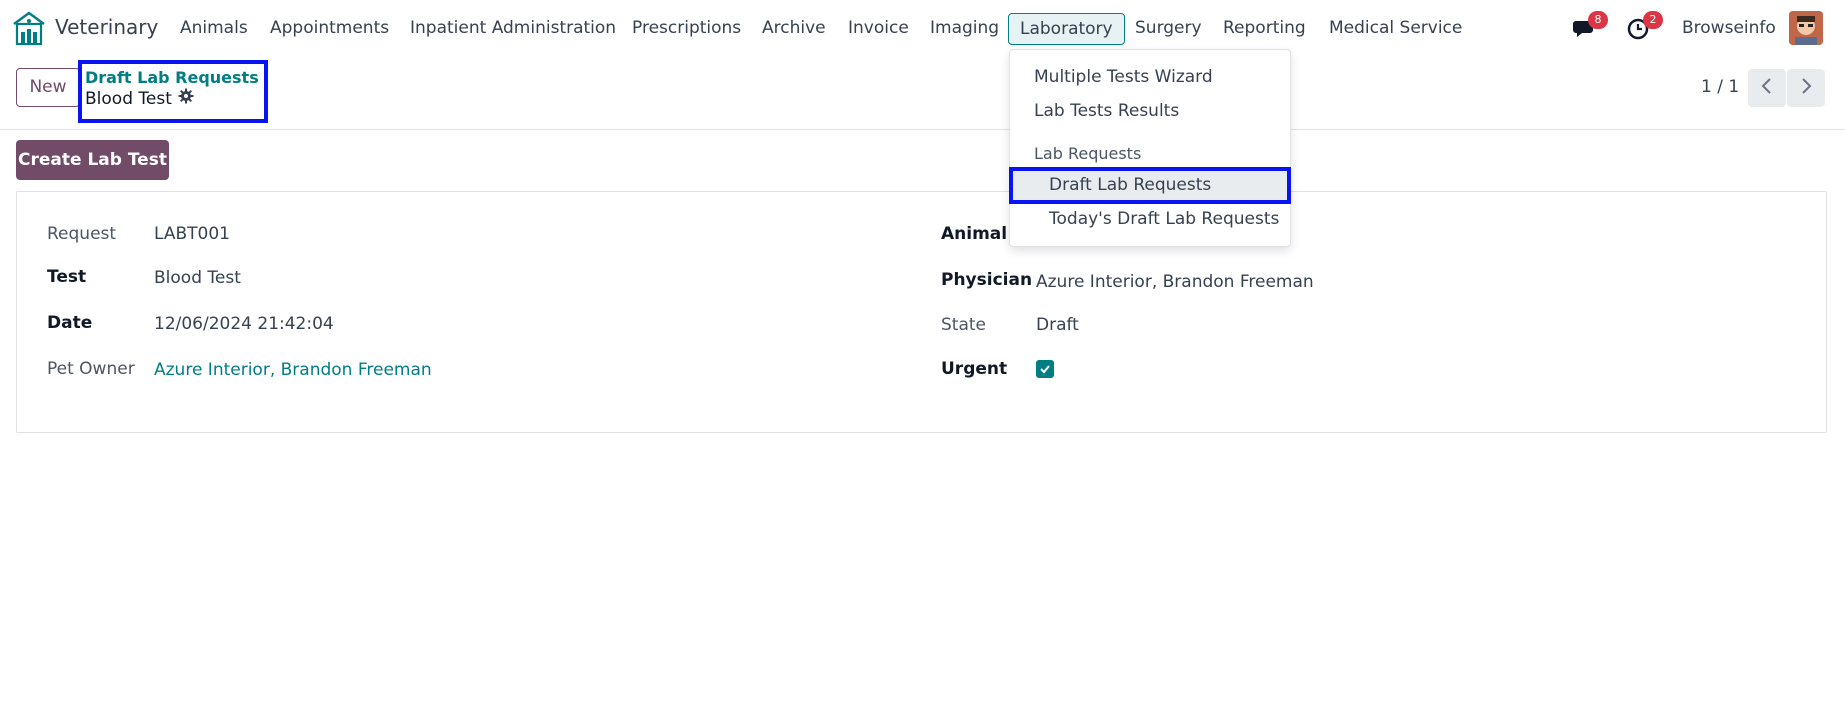 The height and width of the screenshot is (714, 1845). Describe the element at coordinates (244, 324) in the screenshot. I see `date-value: 12/06/2024 21:42:04` at that location.